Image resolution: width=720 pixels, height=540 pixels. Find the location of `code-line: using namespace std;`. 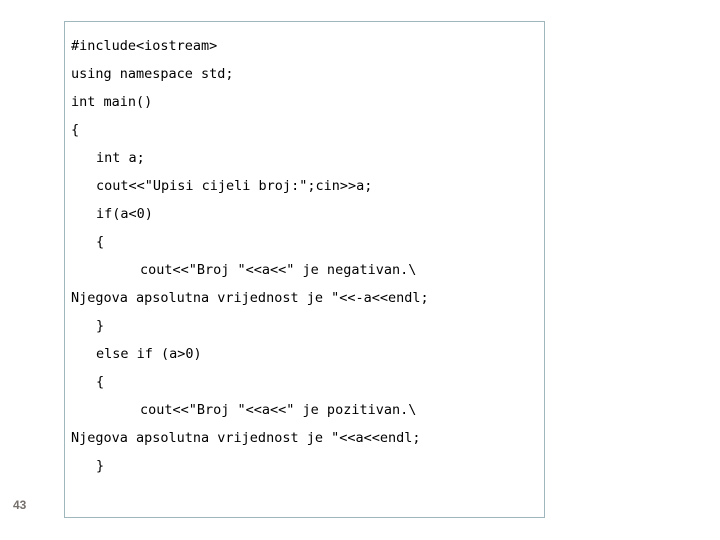

code-line: using namespace std; is located at coordinates (152, 74).